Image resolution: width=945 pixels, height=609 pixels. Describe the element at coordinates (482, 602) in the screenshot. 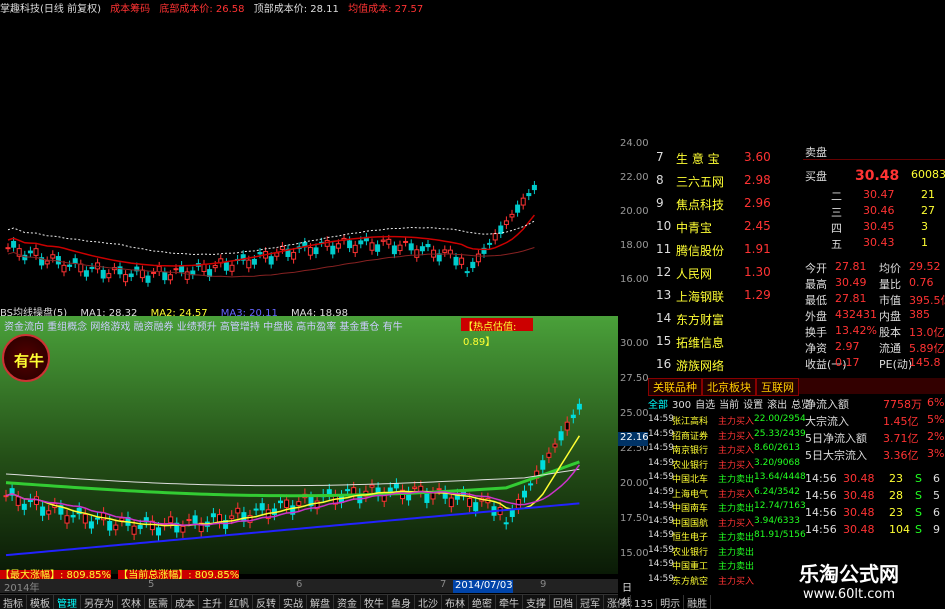

I see `formula-tab: 绝密` at that location.